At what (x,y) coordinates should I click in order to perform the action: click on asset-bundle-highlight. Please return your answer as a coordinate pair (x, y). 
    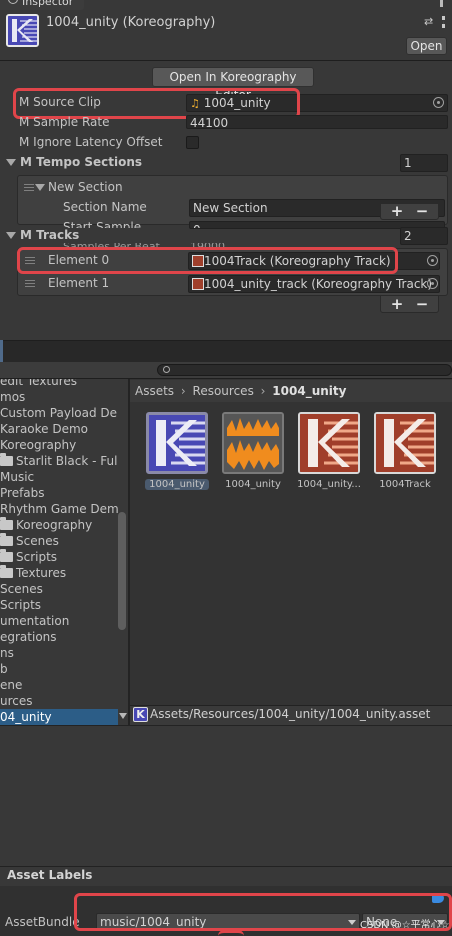
    Looking at the image, I should click on (263, 912).